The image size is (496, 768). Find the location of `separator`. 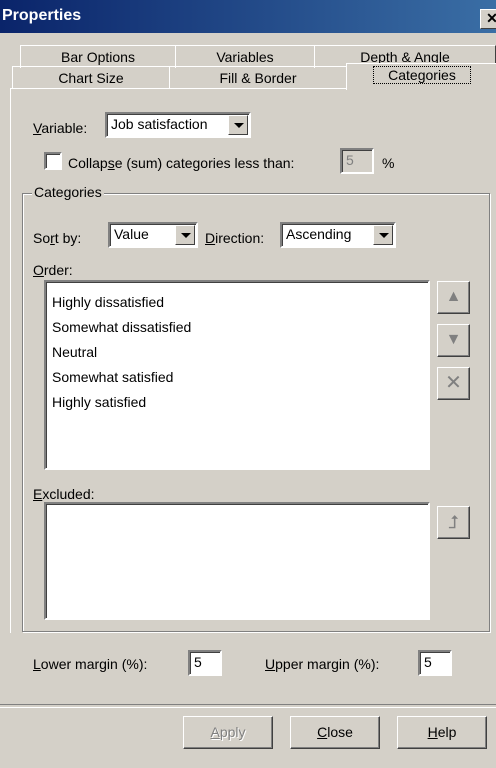

separator is located at coordinates (248, 706).